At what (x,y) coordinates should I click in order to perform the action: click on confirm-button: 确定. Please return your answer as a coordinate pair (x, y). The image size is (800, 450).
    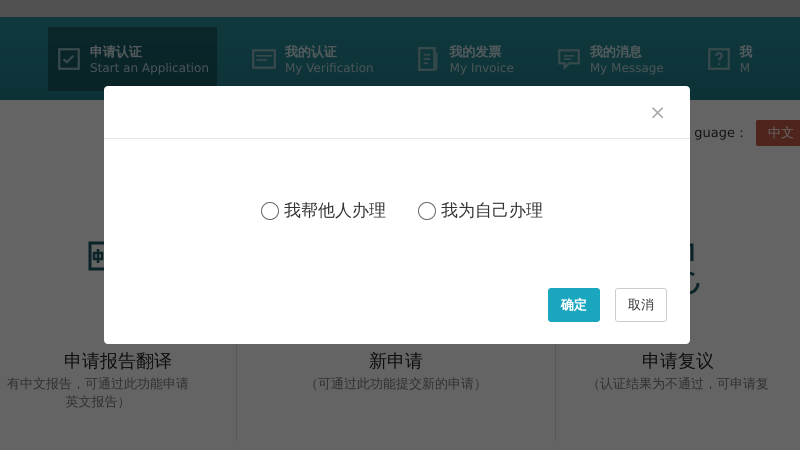
    Looking at the image, I should click on (574, 305).